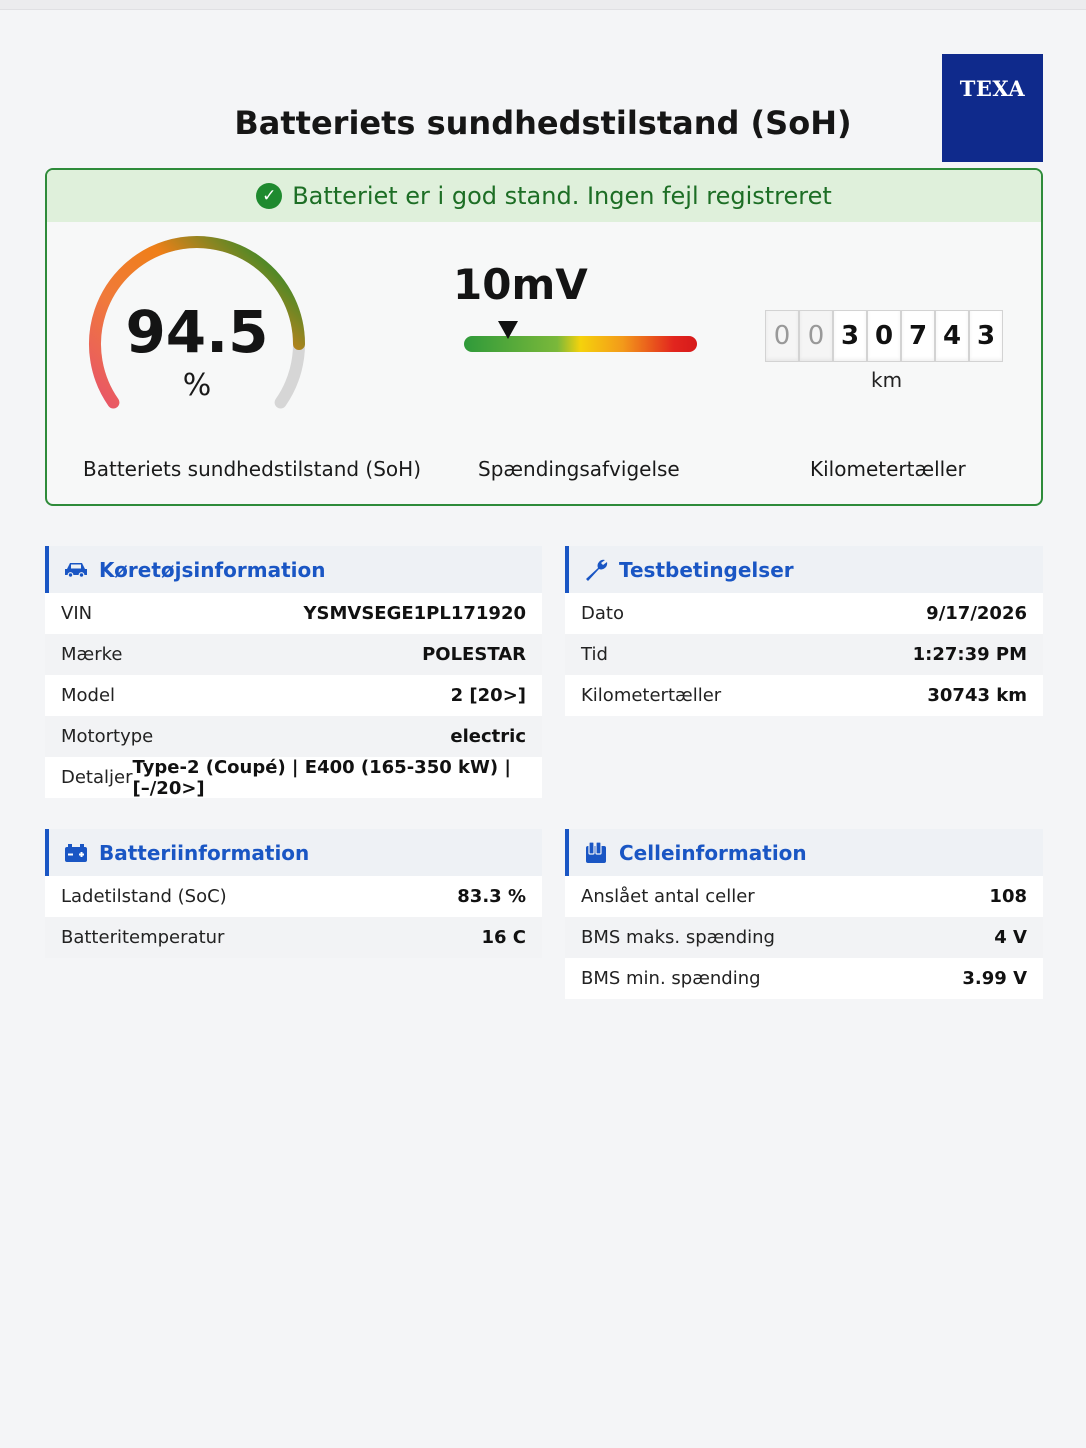 Image resolution: width=1086 pixels, height=1448 pixels. I want to click on cell-info-header: Celleinformation, so click(804, 852).